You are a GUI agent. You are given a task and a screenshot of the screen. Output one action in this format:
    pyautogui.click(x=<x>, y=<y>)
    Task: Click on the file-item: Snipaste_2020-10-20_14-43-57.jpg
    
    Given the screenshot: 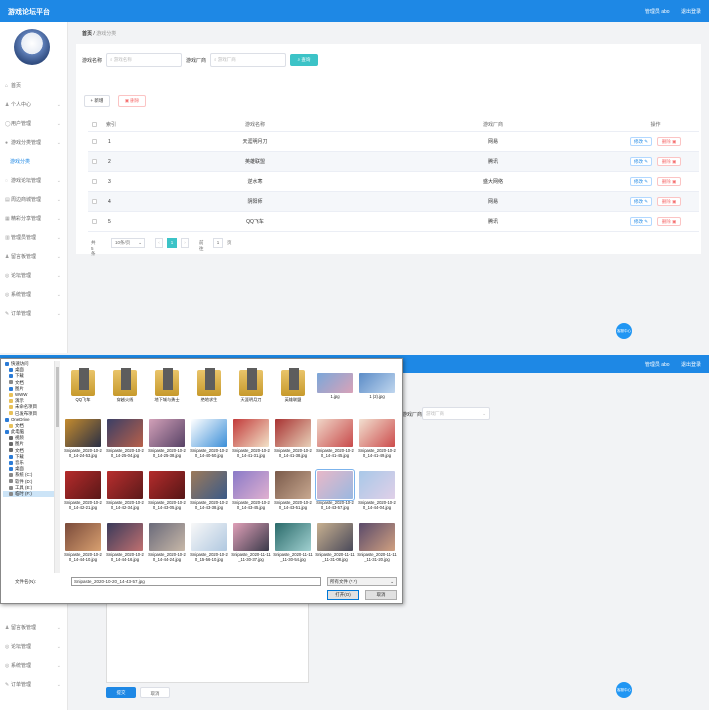 What is the action you would take?
    pyautogui.click(x=335, y=495)
    